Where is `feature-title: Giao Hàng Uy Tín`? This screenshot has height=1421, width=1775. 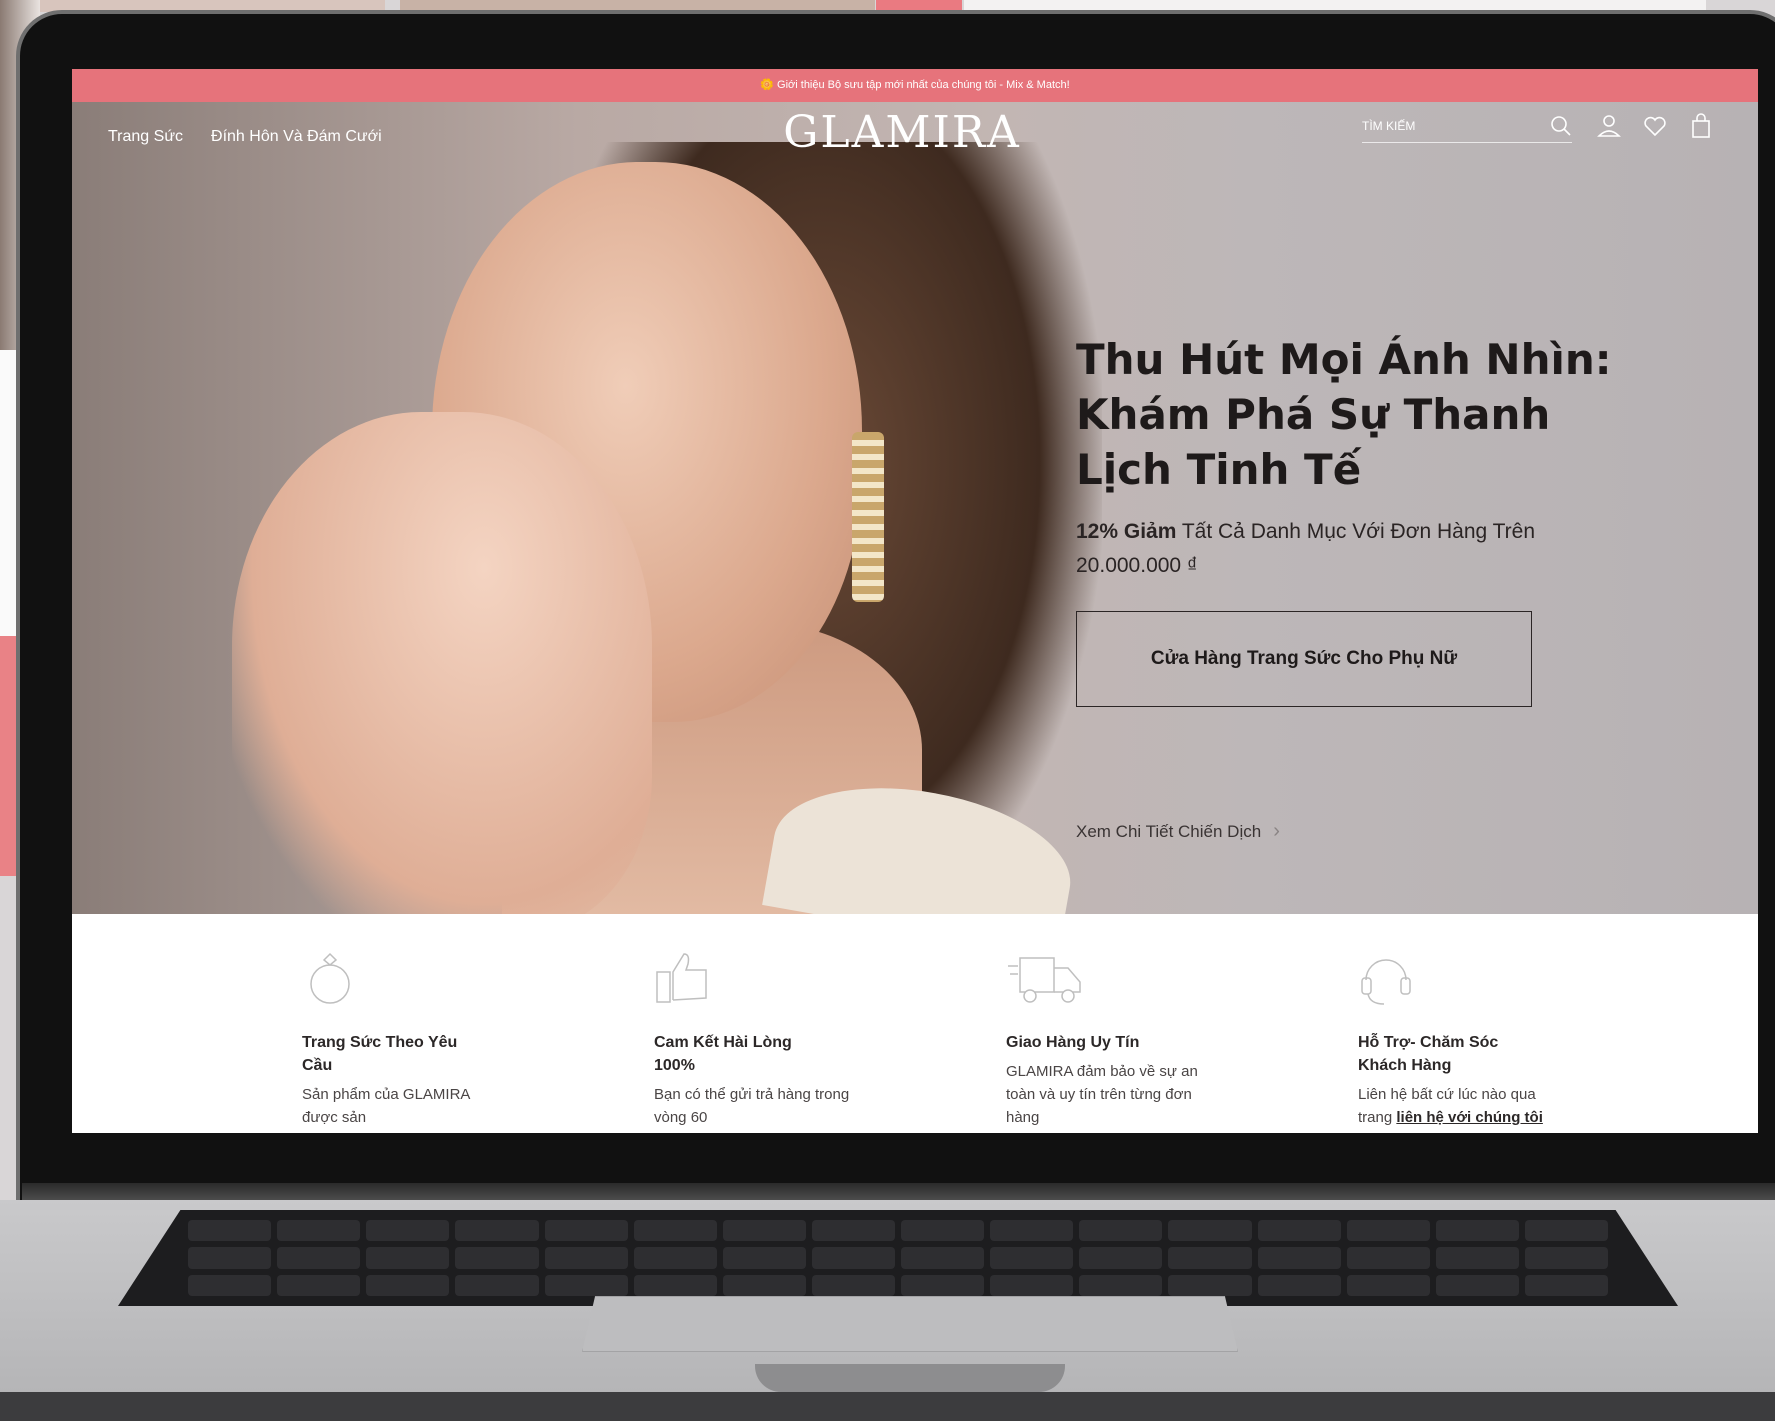
feature-title: Giao Hàng Uy Tín is located at coordinates (1073, 1042).